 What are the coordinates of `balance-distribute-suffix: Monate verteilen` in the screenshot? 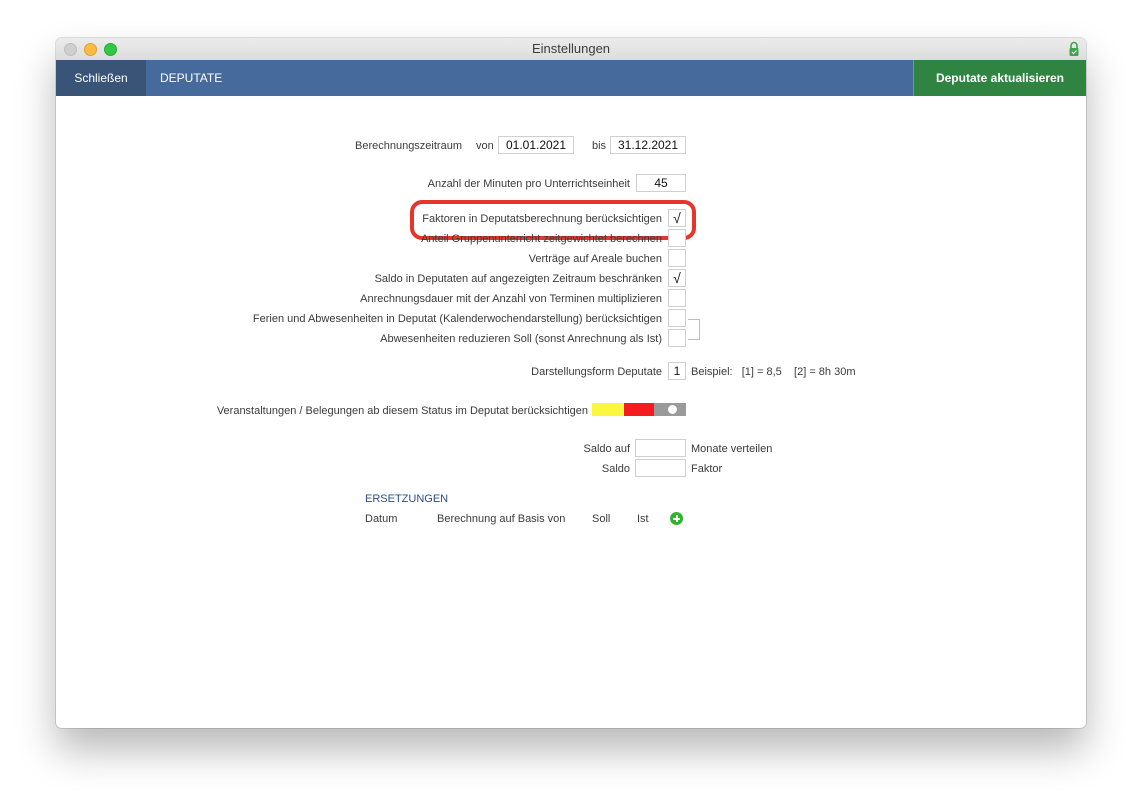 It's located at (732, 449).